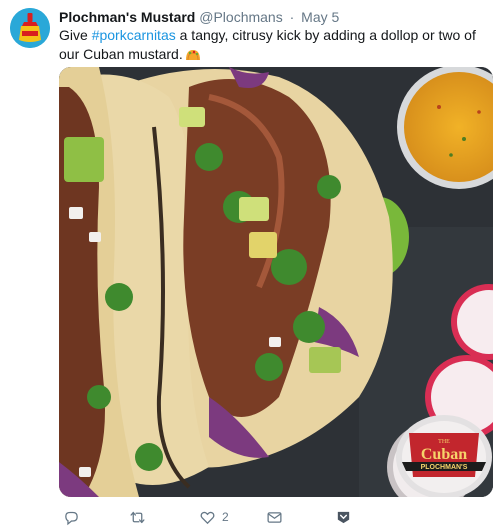 Image resolution: width=500 pixels, height=531 pixels. I want to click on jar-label-top: Cuban, so click(444, 454).